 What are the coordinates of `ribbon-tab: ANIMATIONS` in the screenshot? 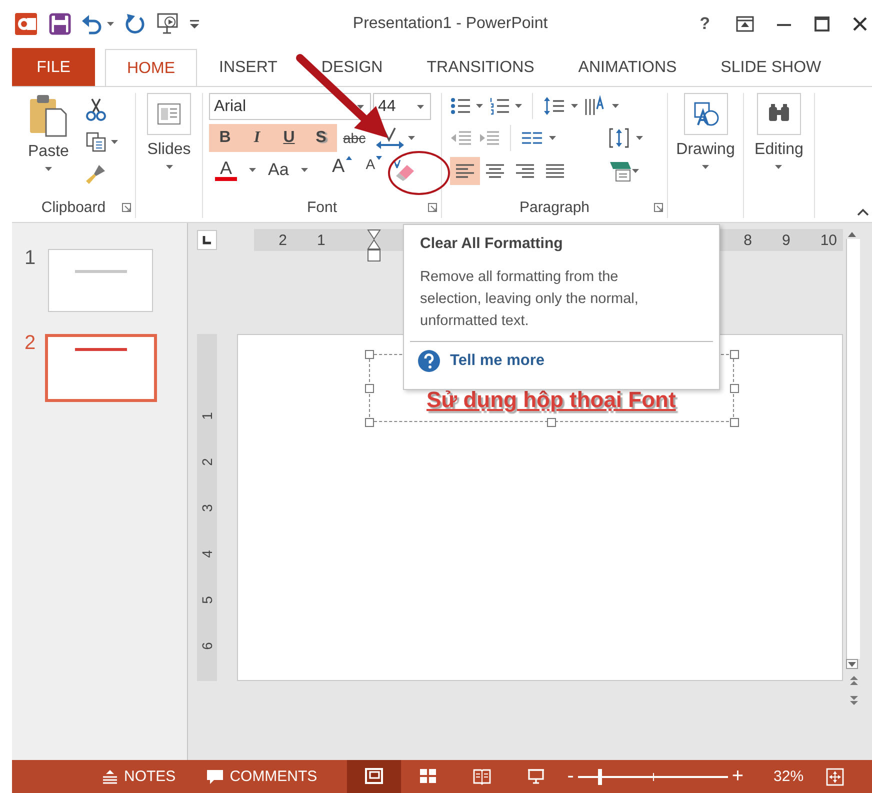 It's located at (627, 67).